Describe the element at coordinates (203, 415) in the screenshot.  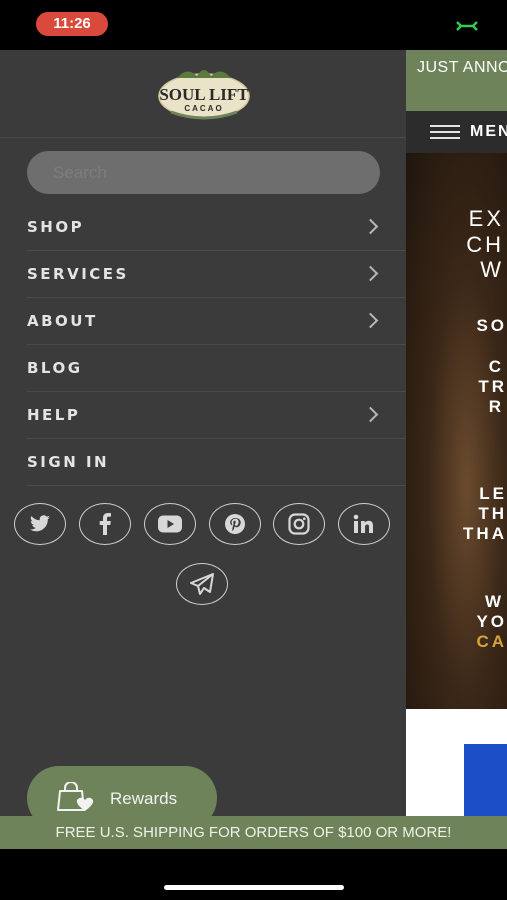
I see `menu-item-help: HELP` at that location.